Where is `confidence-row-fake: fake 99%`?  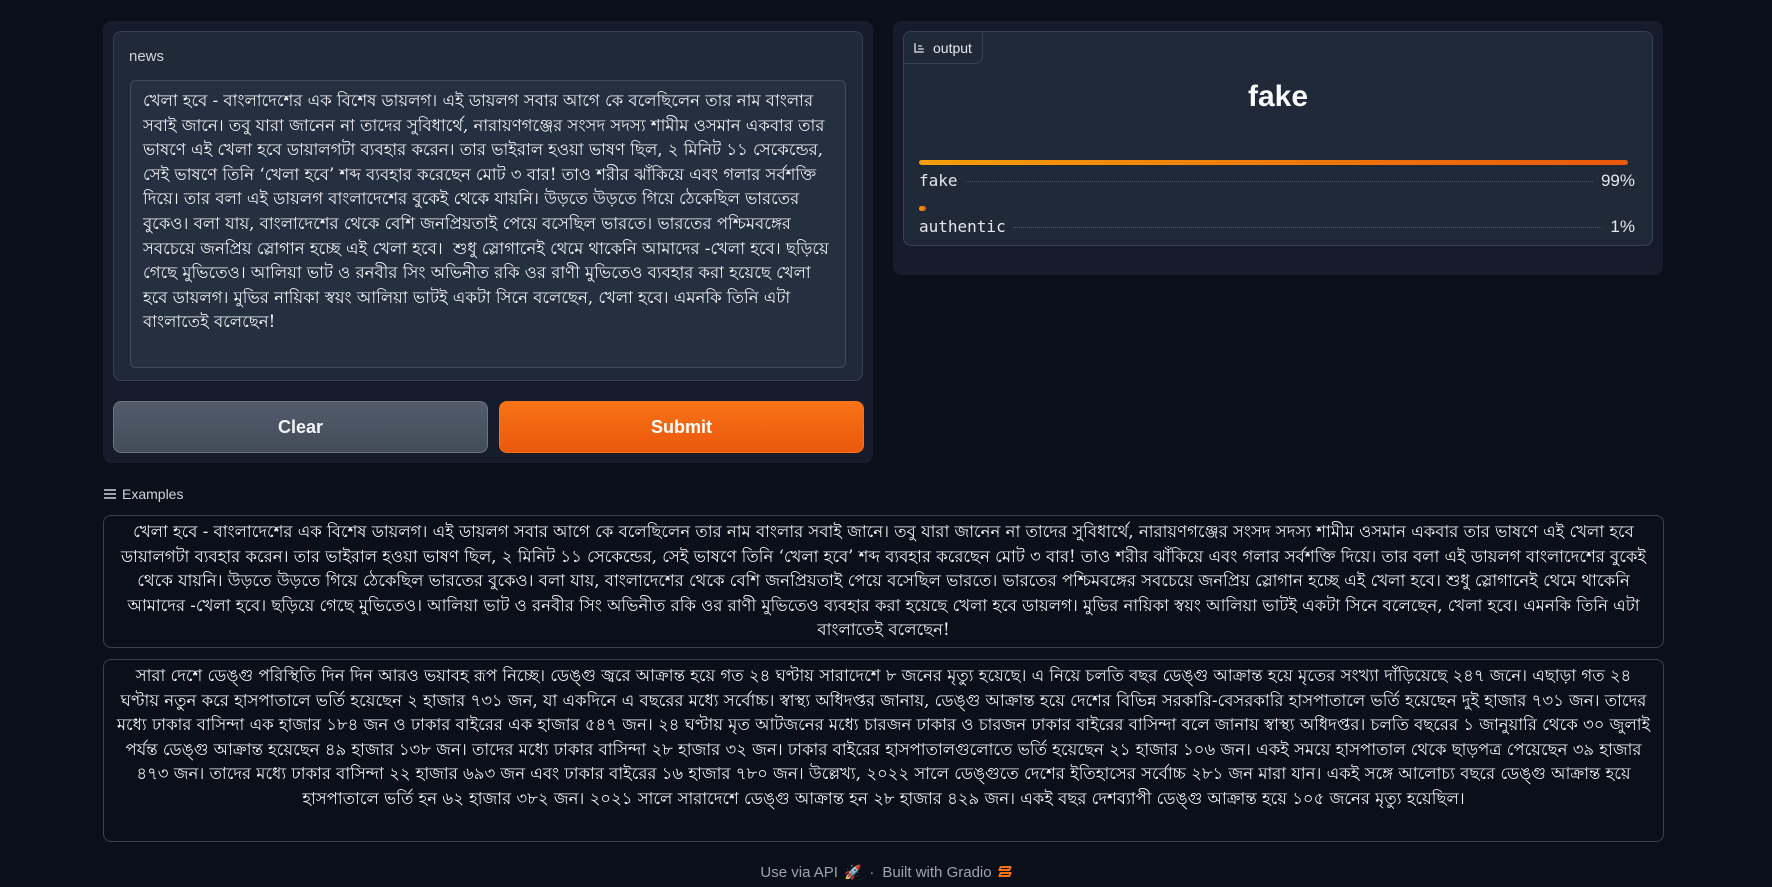 confidence-row-fake: fake 99% is located at coordinates (1277, 175).